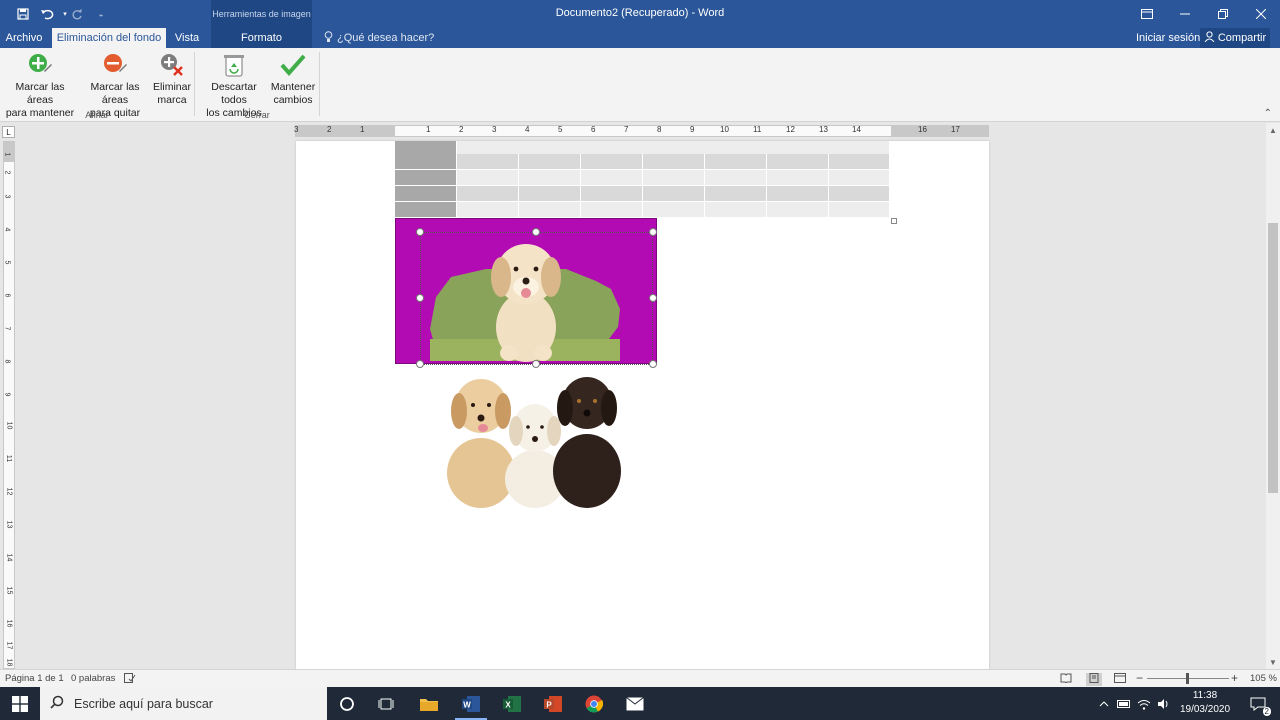  What do you see at coordinates (187, 38) in the screenshot?
I see `tab-vista: Vista` at bounding box center [187, 38].